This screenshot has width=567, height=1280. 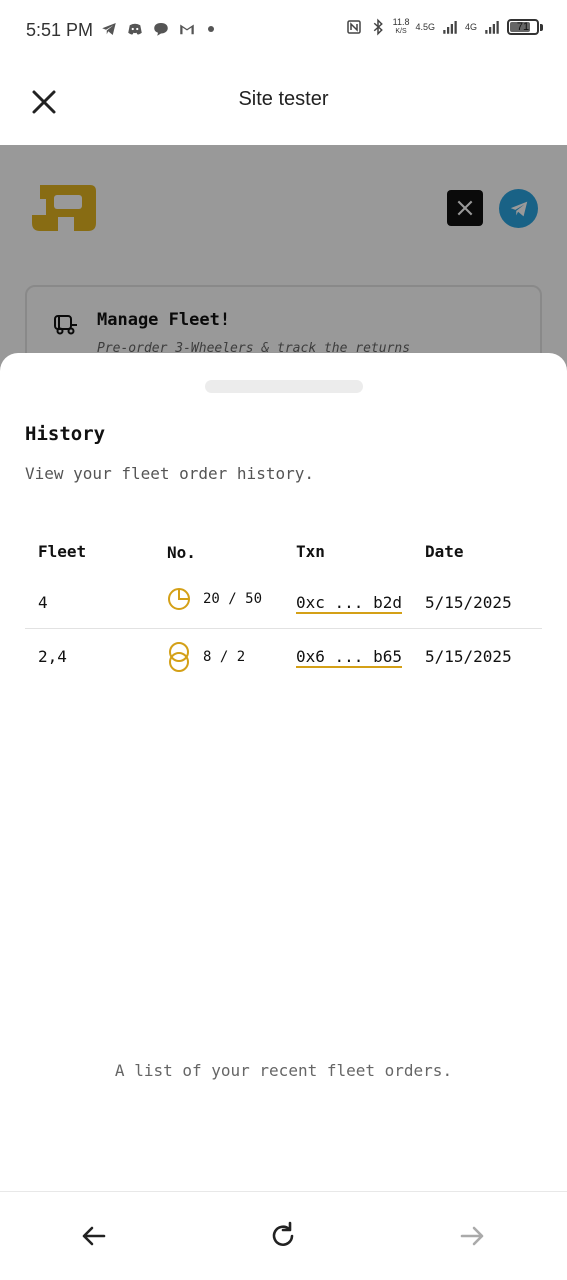 I want to click on gmail-notification-icon, so click(x=187, y=29).